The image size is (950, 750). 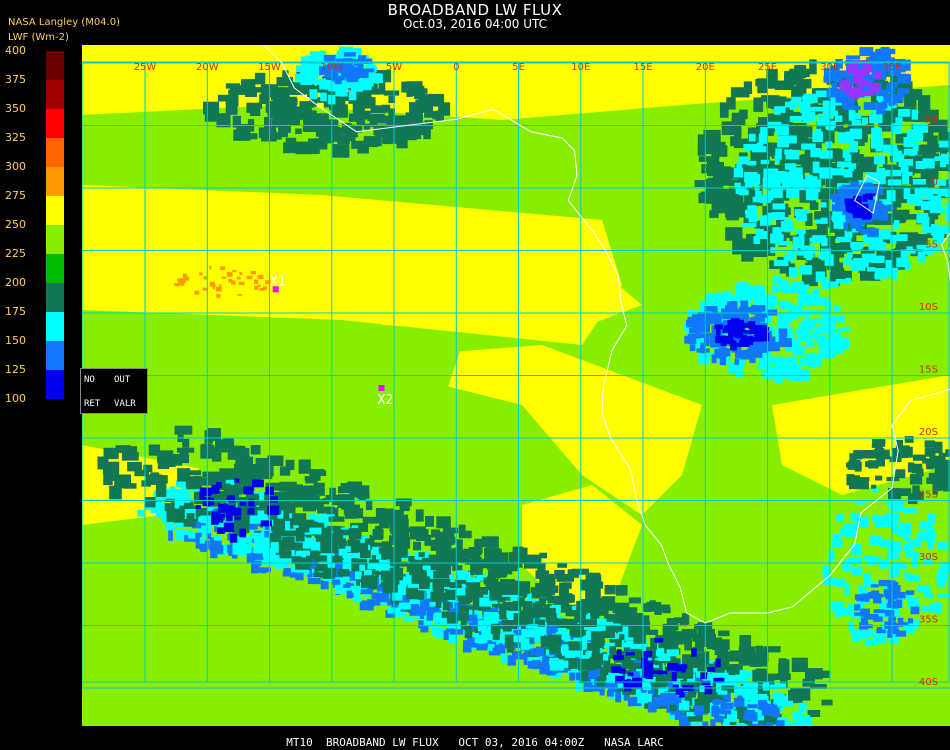 I want to click on lat-label: 20S, so click(x=928, y=432).